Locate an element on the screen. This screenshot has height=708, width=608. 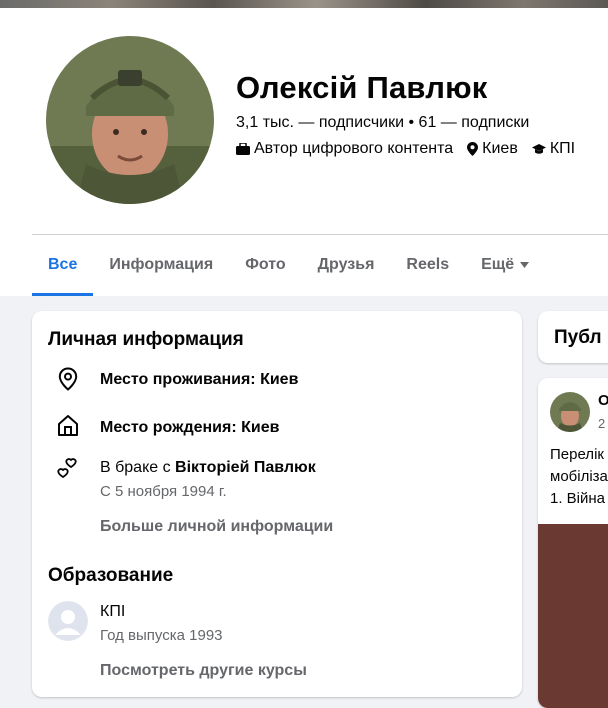
more-personal-info-link: Больше личной информации is located at coordinates (216, 527).